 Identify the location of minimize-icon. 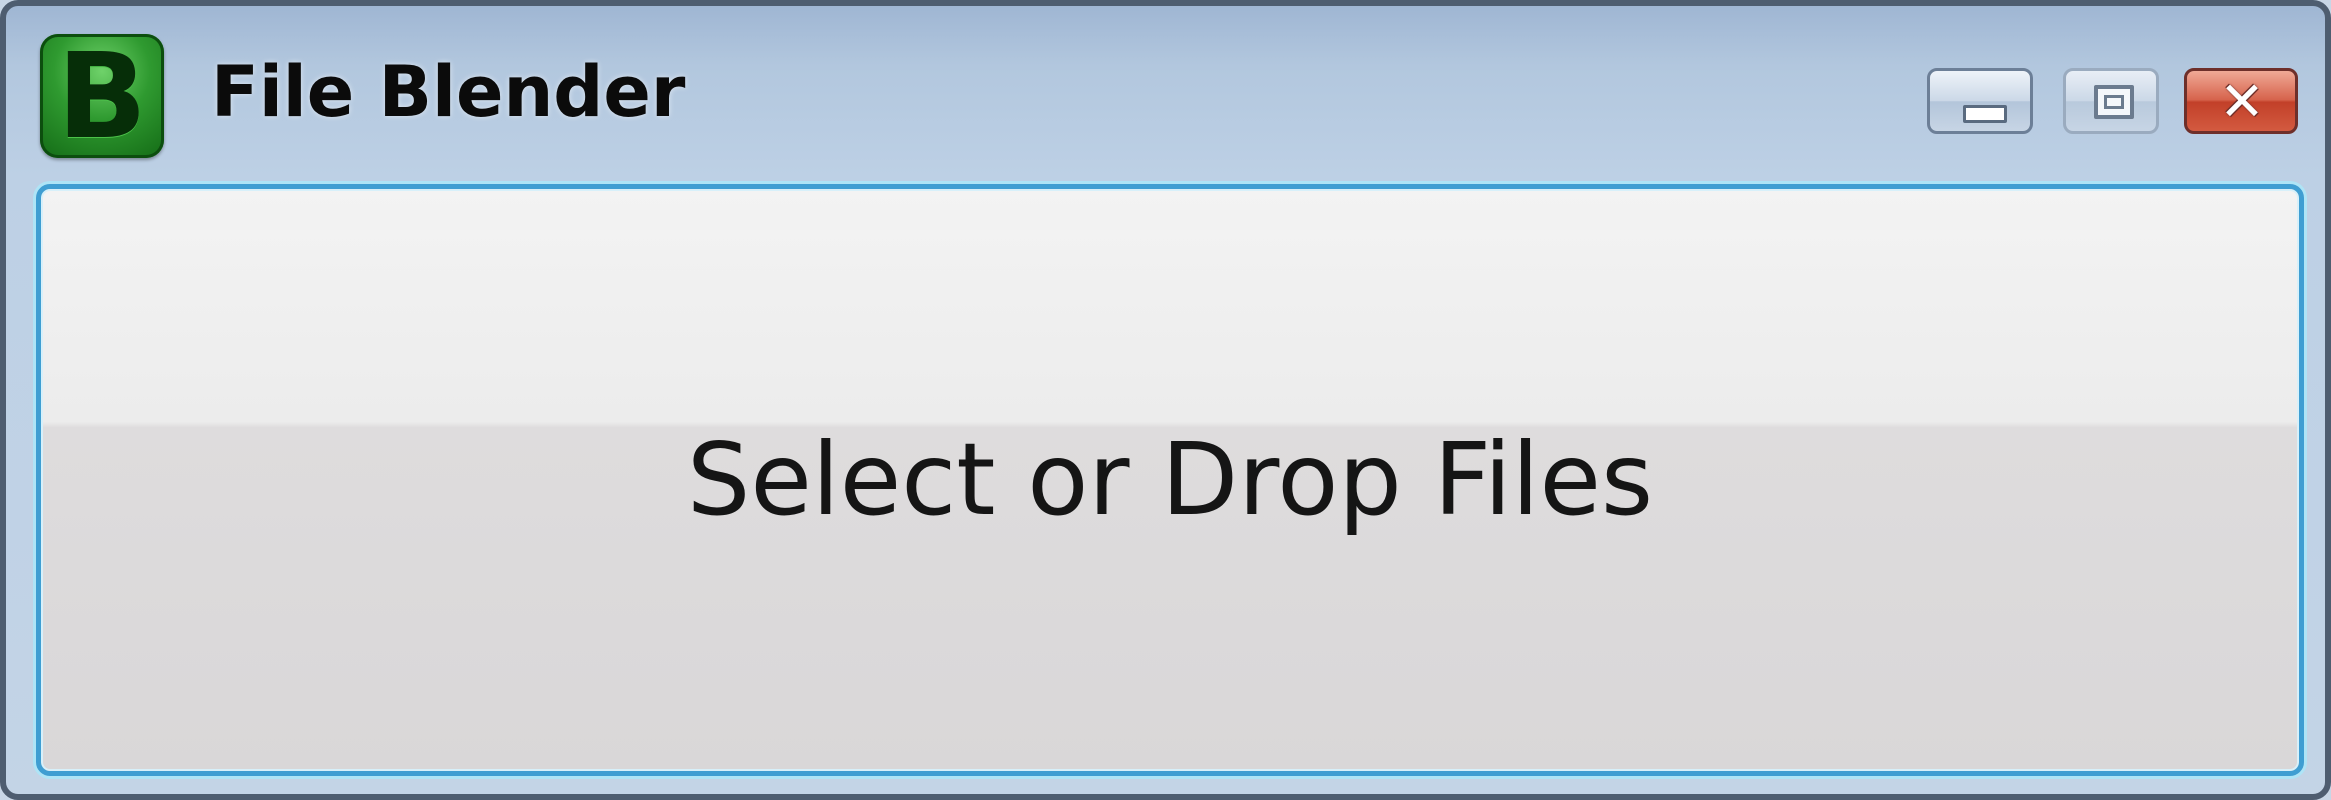
(1985, 114).